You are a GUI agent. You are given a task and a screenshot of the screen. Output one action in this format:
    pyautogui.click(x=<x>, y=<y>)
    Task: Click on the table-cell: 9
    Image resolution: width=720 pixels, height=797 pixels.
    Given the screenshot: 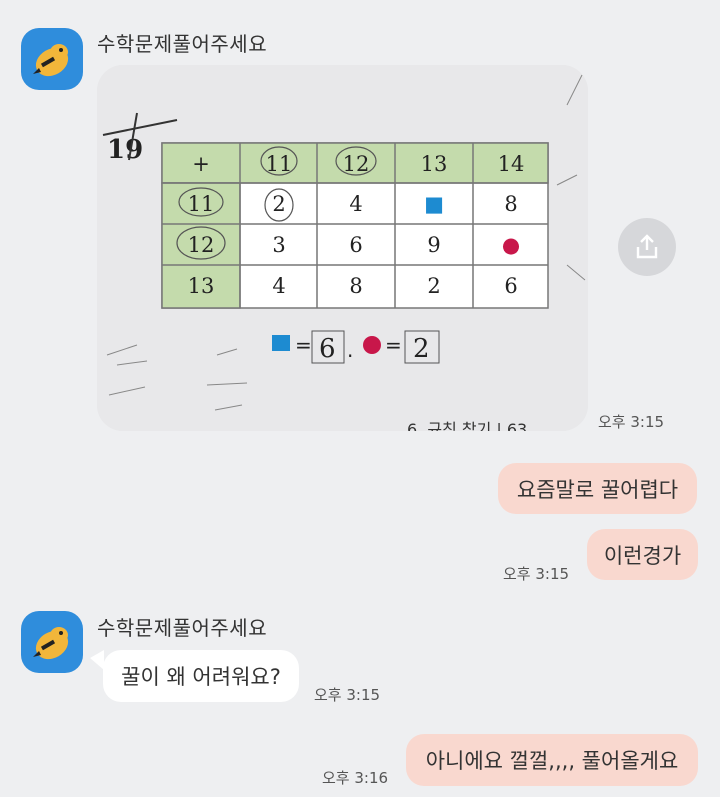 What is the action you would take?
    pyautogui.click(x=433, y=245)
    